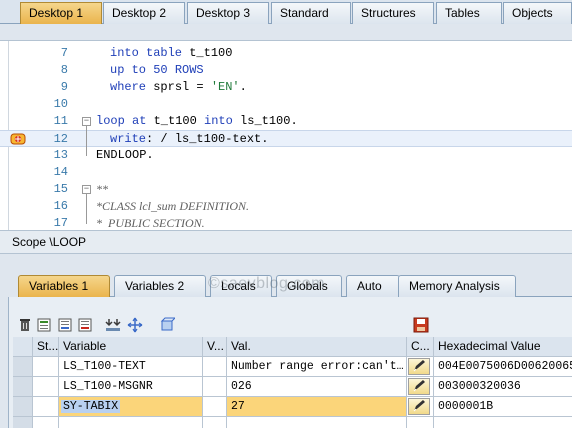 The height and width of the screenshot is (428, 572). I want to click on tab-variables-2: Variables 2, so click(160, 286).